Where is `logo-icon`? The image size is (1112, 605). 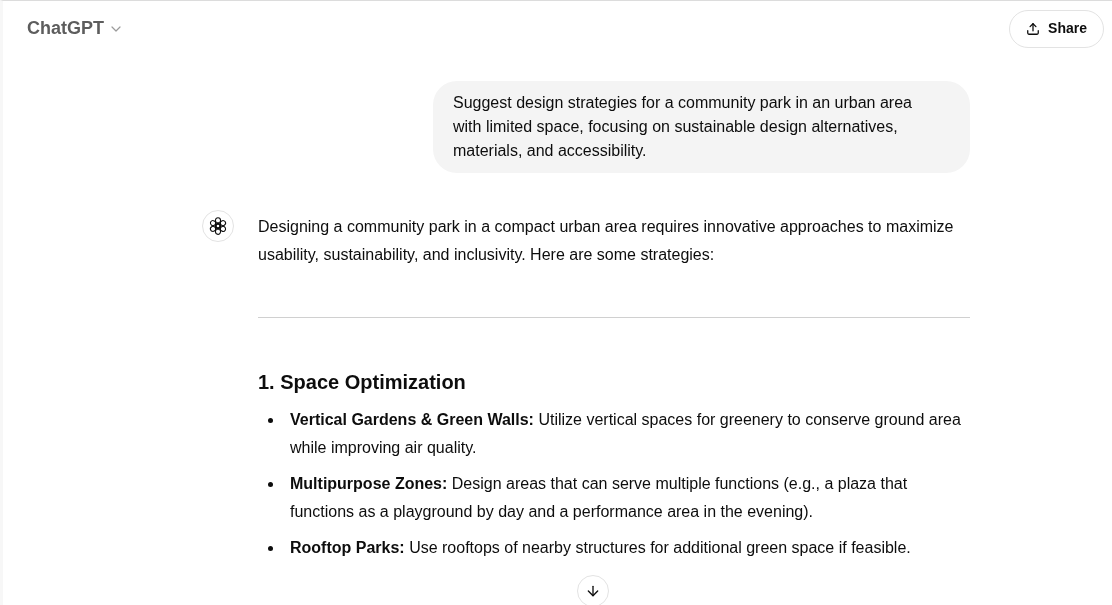
logo-icon is located at coordinates (218, 226).